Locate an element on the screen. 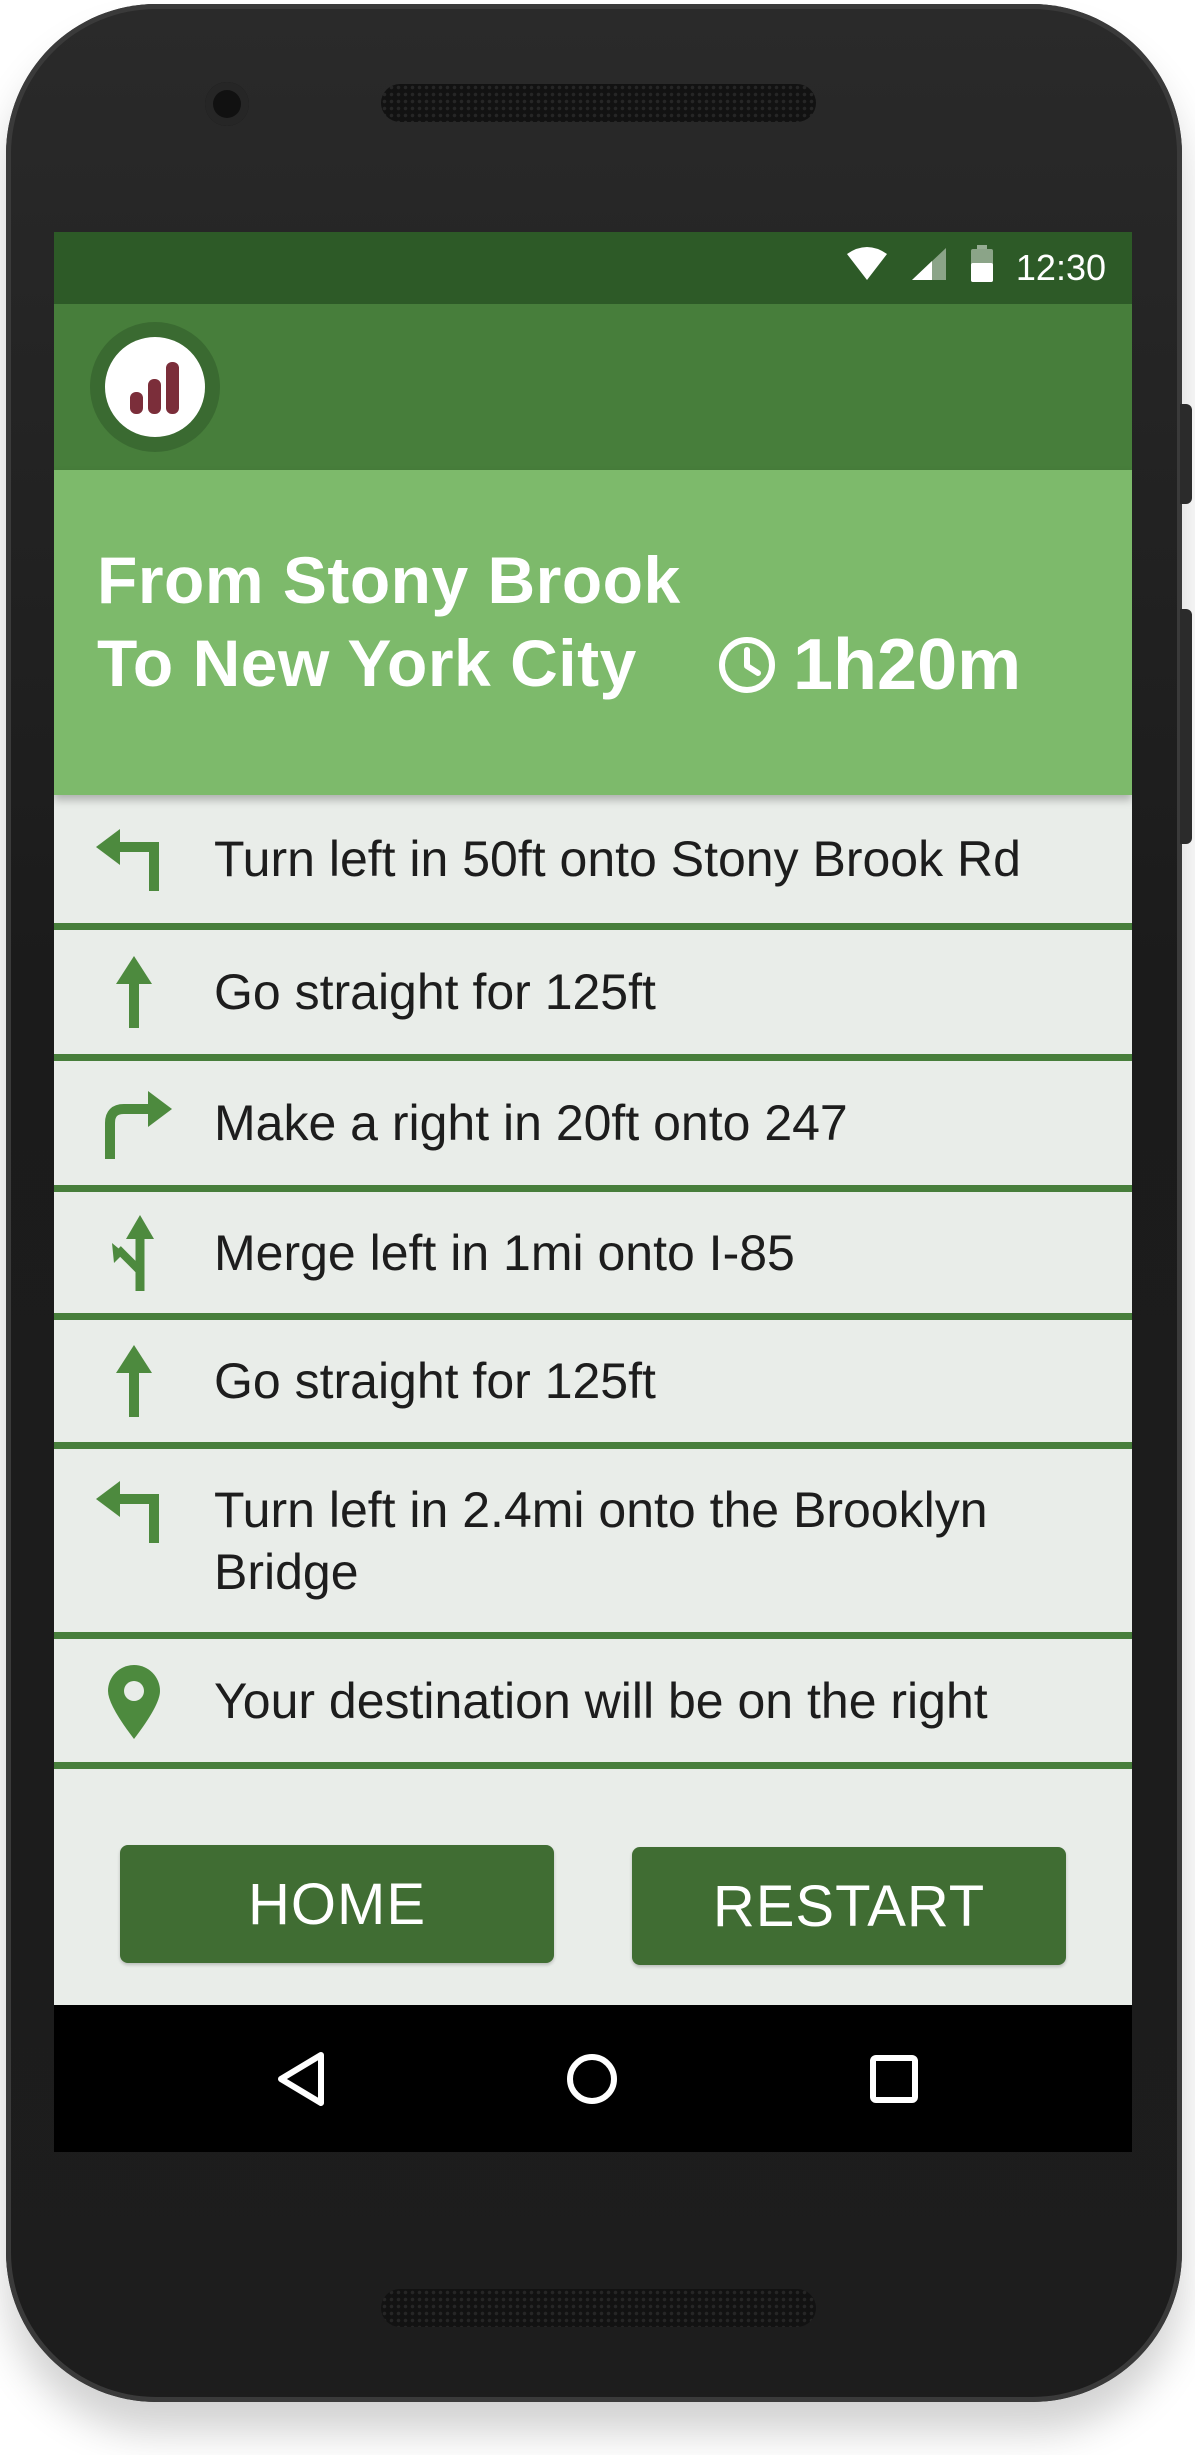 This screenshot has height=2455, width=1195. signal-icon is located at coordinates (929, 268).